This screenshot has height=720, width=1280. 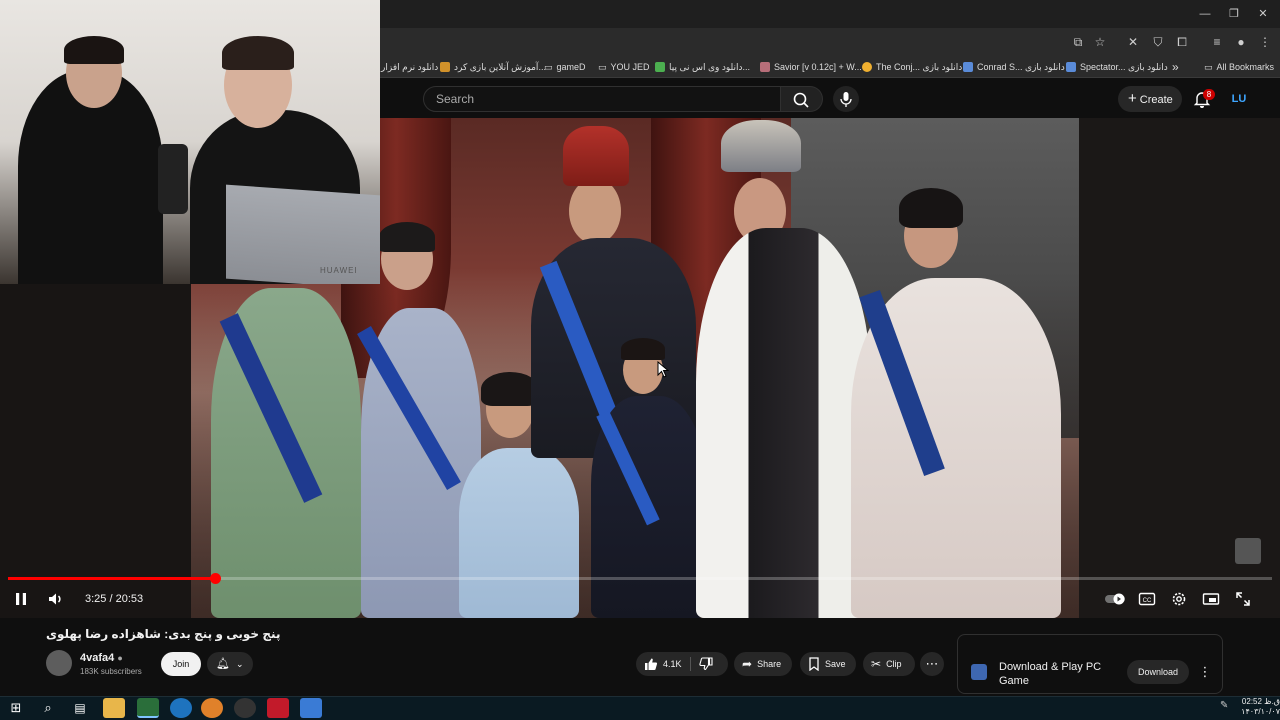 I want to click on all-bookmarks-button: ▭ All Bookmarks, so click(x=1239, y=67).